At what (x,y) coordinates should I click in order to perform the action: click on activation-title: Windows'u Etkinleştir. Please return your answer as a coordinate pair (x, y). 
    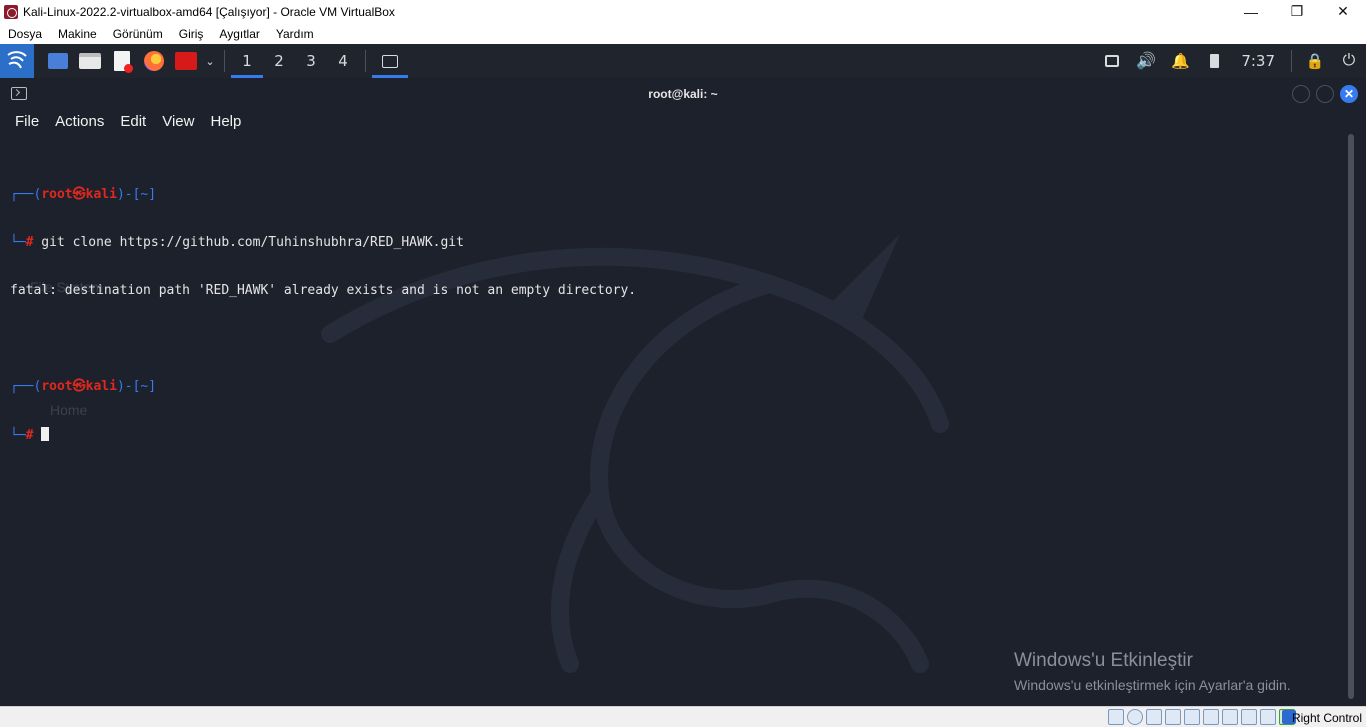
    Looking at the image, I should click on (1103, 660).